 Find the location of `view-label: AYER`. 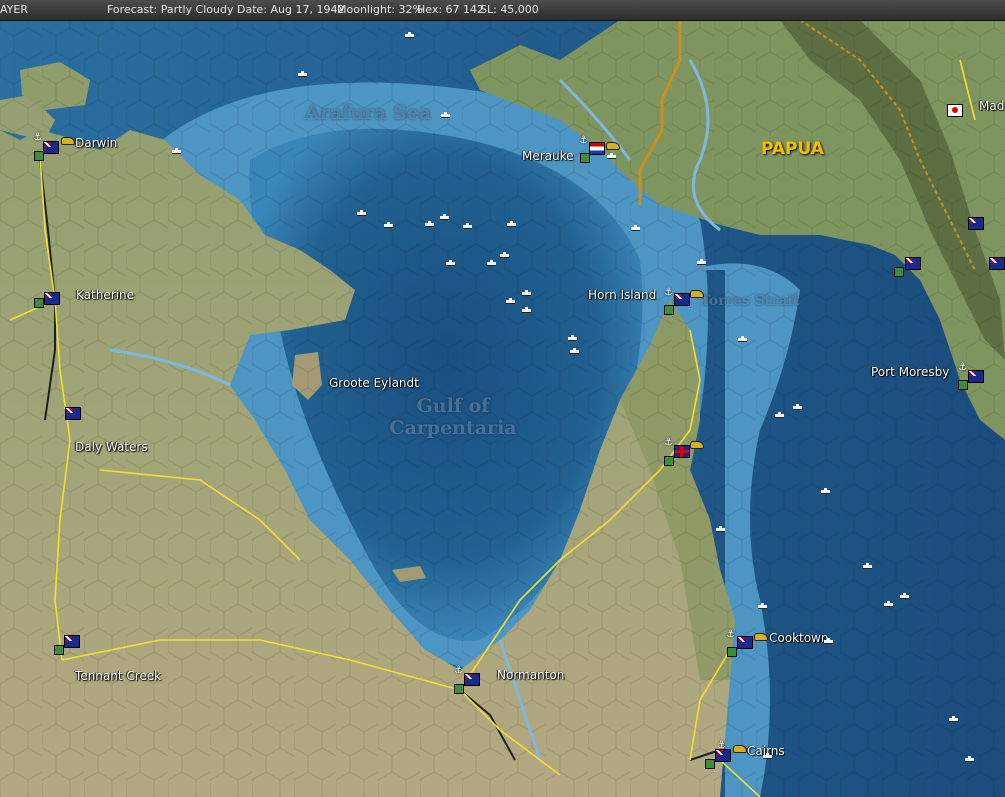

view-label: AYER is located at coordinates (14, 9).